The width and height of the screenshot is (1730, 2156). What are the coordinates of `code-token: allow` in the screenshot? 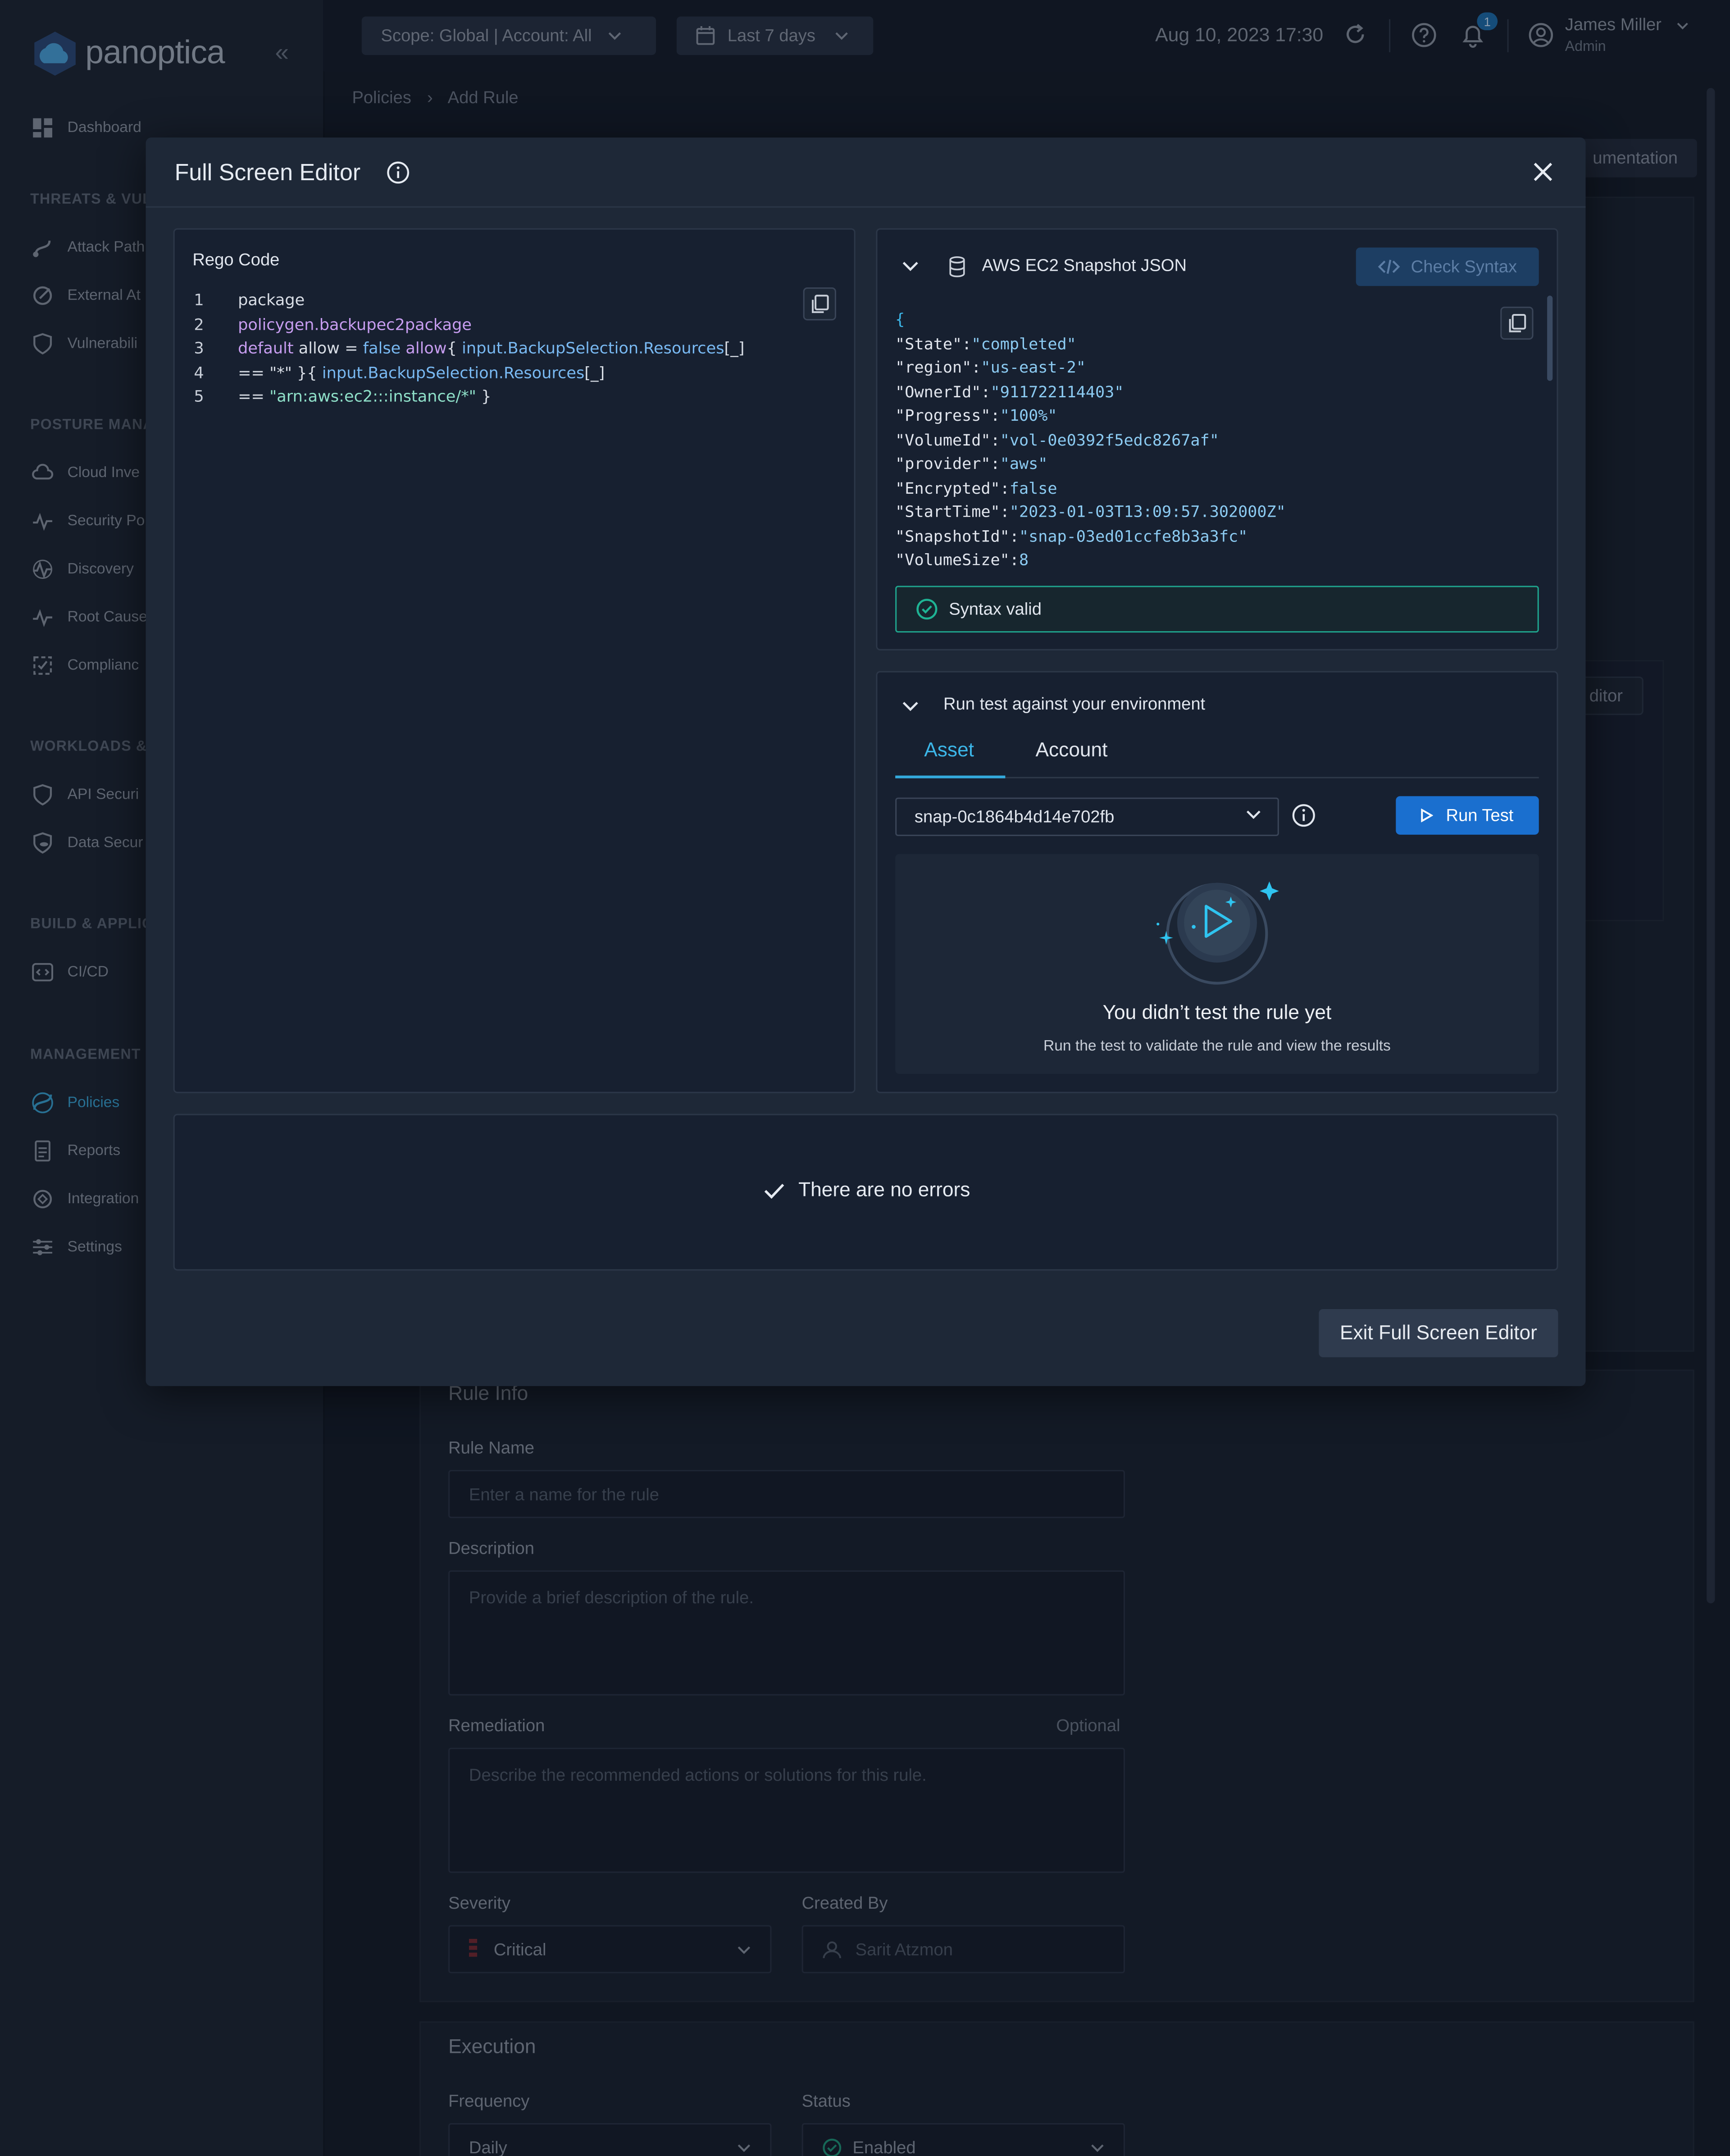 It's located at (424, 348).